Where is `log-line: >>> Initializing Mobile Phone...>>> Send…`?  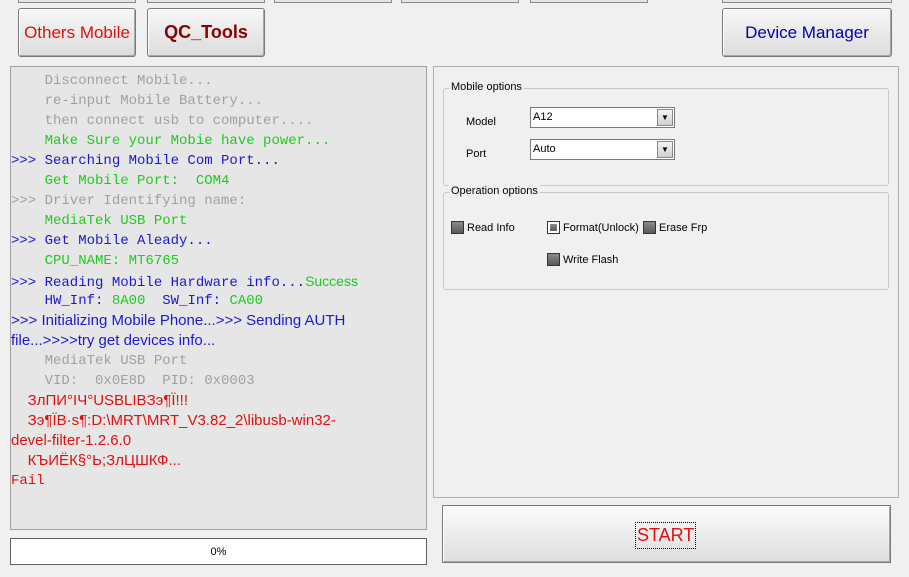 log-line: >>> Initializing Mobile Phone...>>> Send… is located at coordinates (178, 321).